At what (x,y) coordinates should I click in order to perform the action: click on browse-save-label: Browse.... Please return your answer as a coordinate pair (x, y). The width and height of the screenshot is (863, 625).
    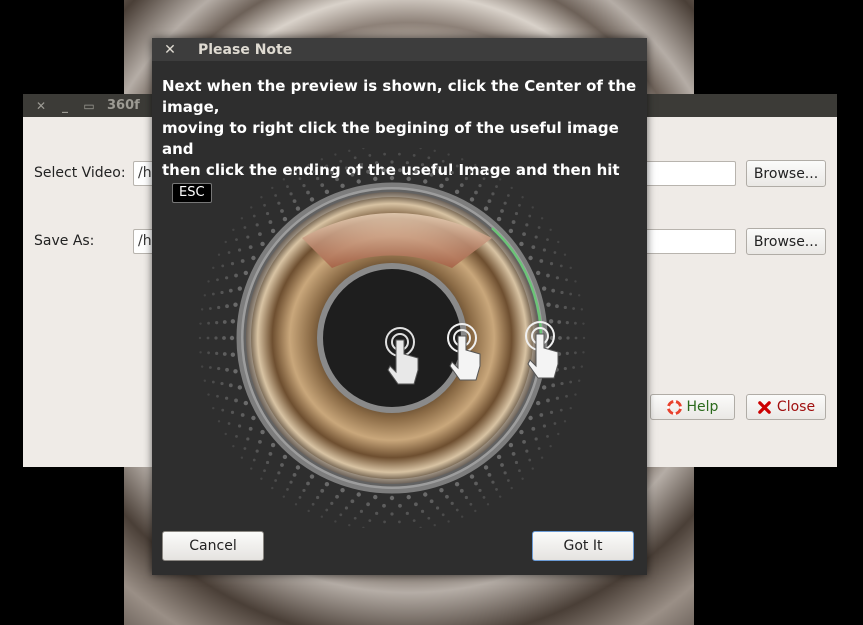
    Looking at the image, I should click on (786, 241).